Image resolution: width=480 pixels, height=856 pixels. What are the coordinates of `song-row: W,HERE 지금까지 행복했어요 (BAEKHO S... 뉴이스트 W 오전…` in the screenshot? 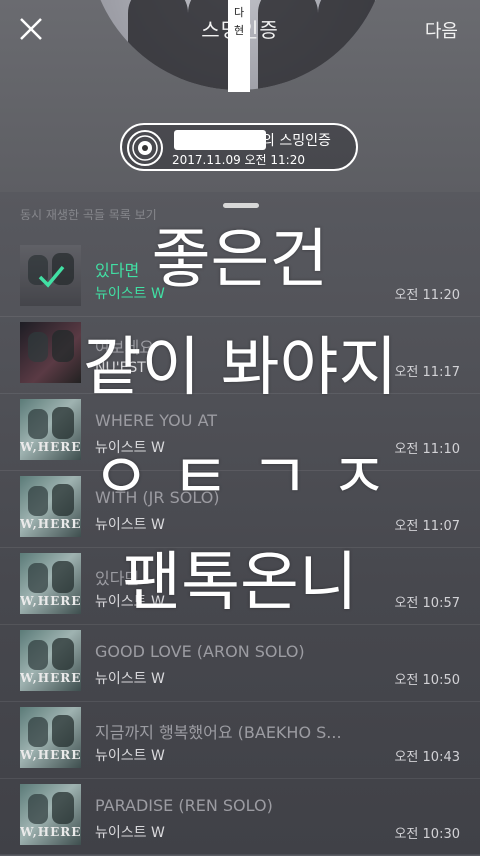 It's located at (240, 740).